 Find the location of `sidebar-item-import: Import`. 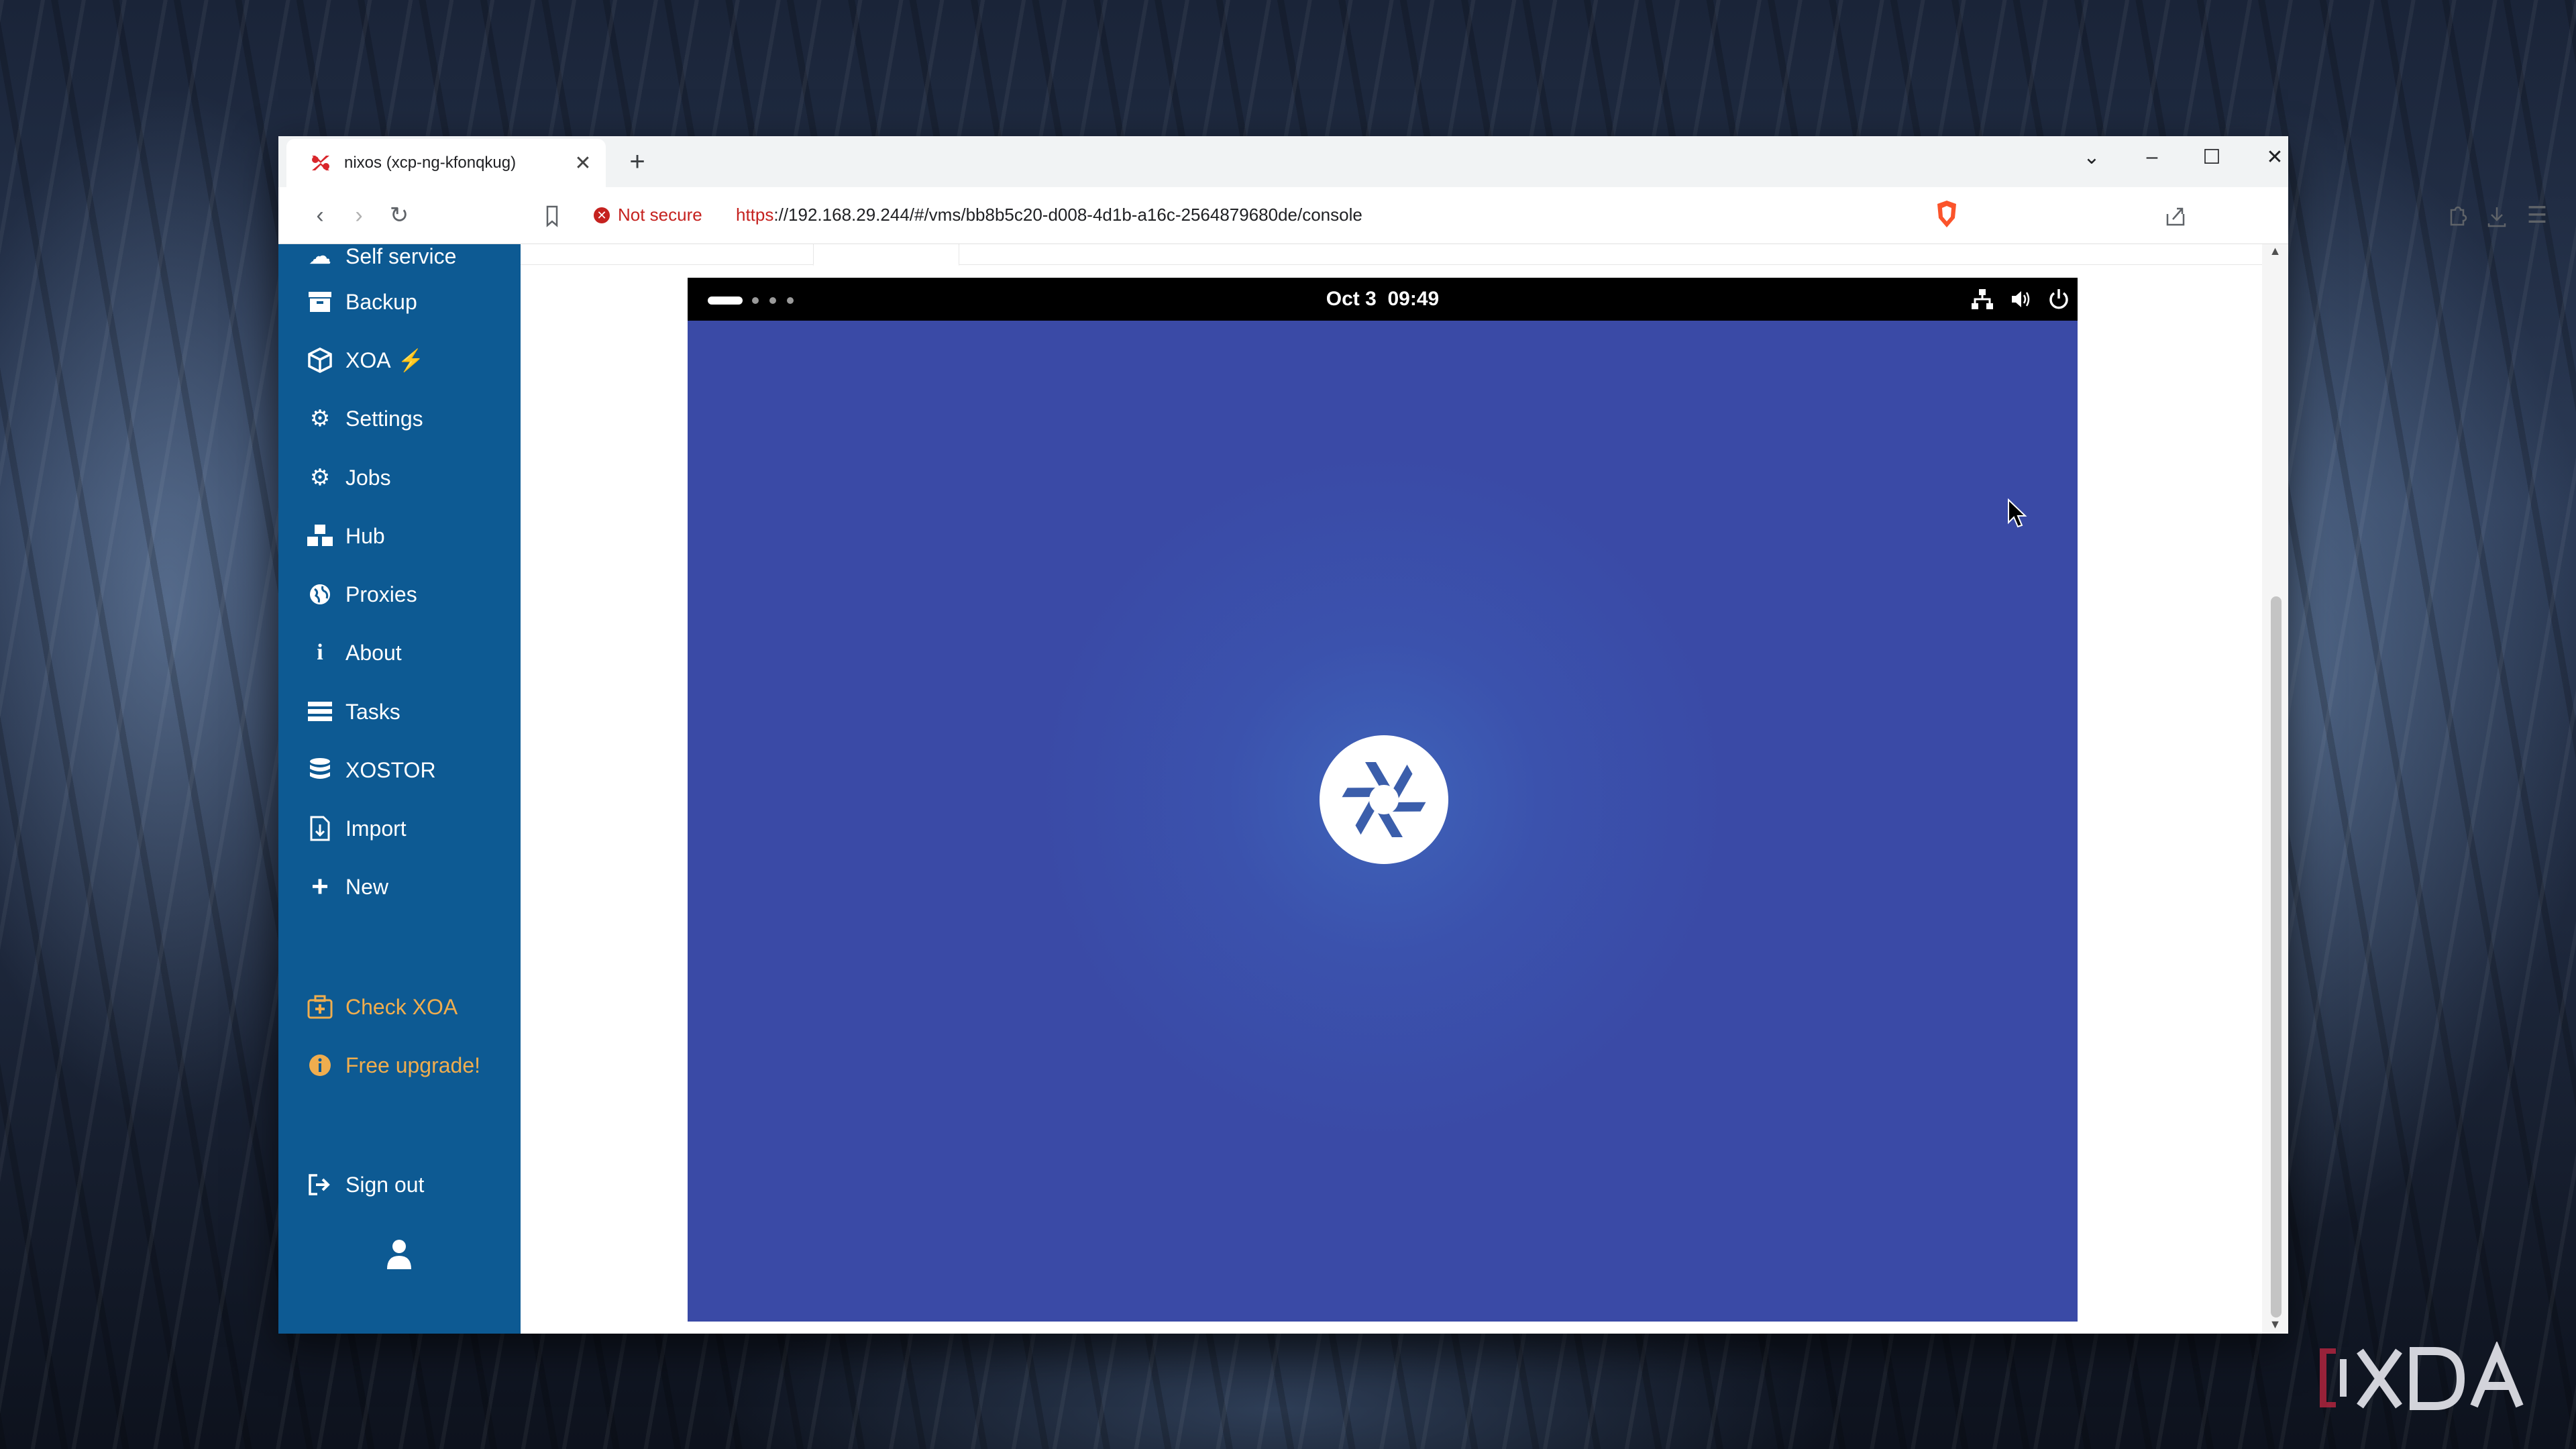

sidebar-item-import: Import is located at coordinates (355, 828).